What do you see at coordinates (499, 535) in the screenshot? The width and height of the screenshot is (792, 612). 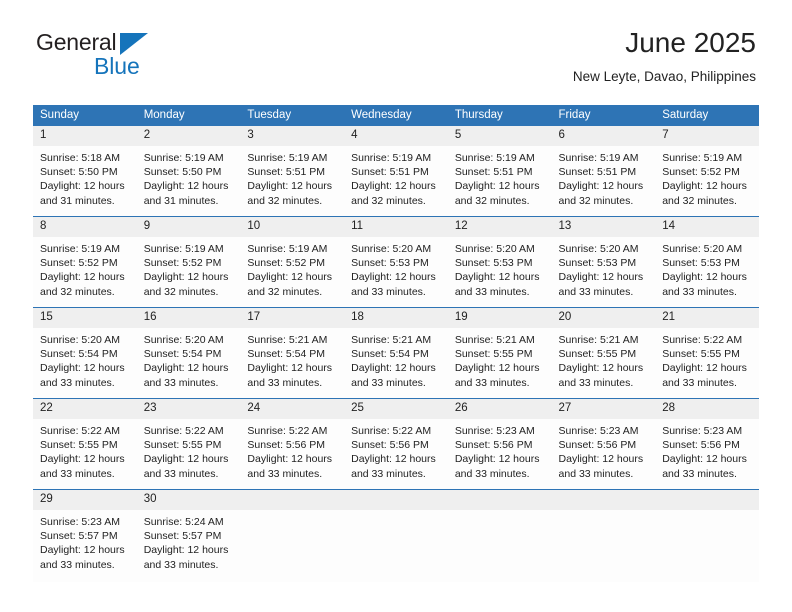 I see `day-cell-empty` at bounding box center [499, 535].